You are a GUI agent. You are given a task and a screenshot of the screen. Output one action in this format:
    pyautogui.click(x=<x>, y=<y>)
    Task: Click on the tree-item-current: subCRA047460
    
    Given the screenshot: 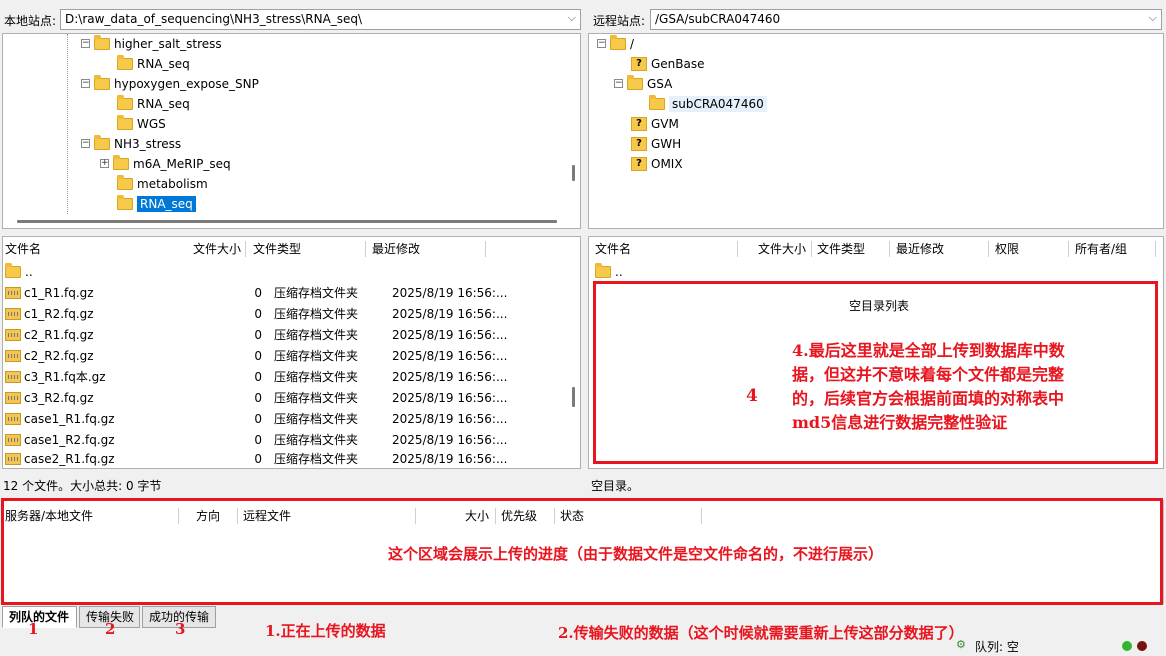 What is the action you would take?
    pyautogui.click(x=708, y=103)
    